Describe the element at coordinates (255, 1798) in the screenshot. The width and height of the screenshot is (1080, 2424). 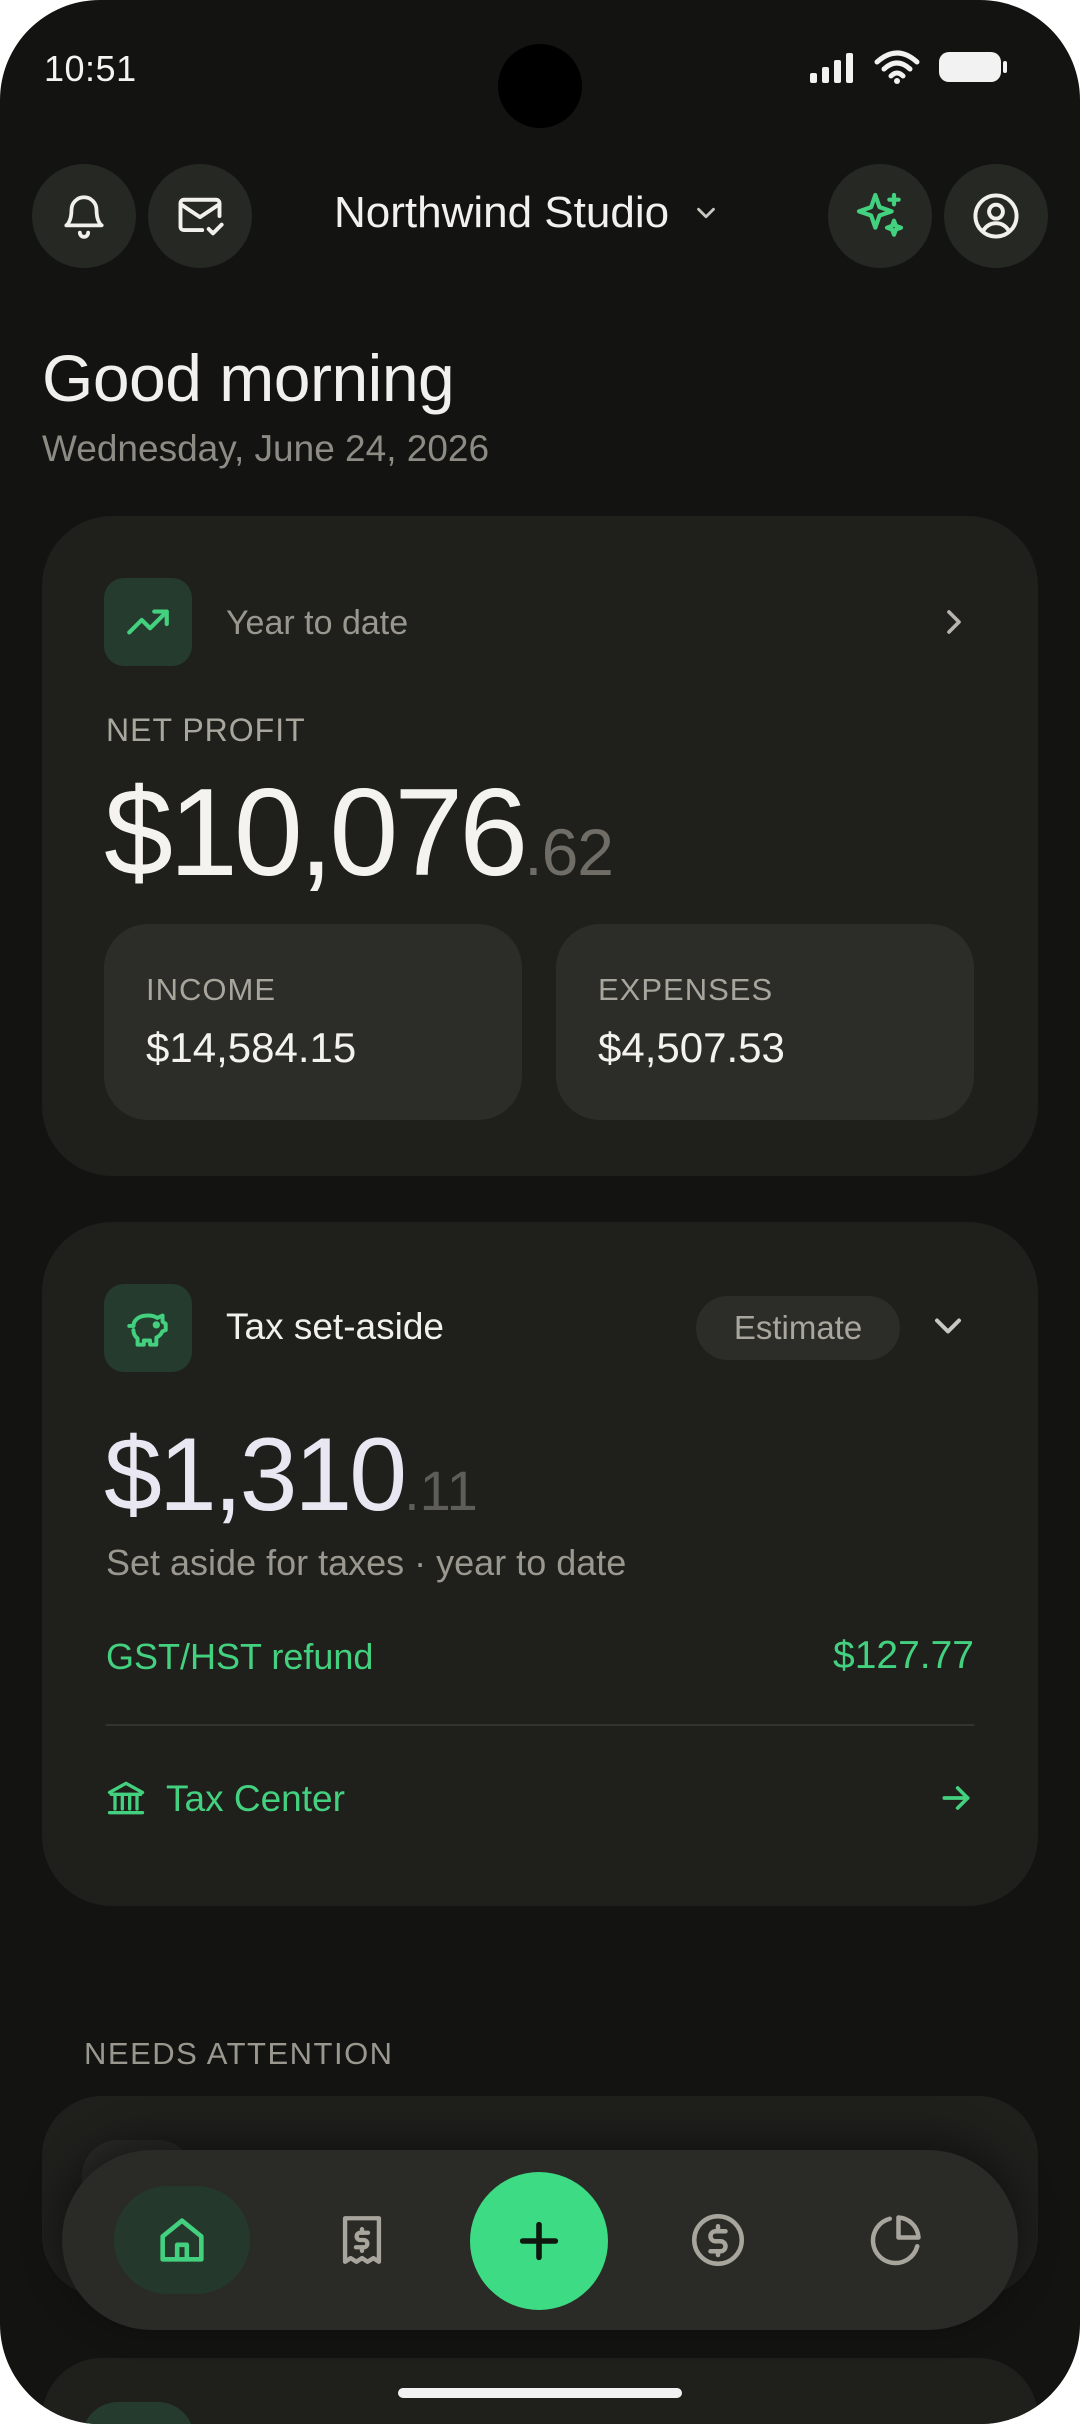
I see `tax-center-label: Tax Center` at that location.